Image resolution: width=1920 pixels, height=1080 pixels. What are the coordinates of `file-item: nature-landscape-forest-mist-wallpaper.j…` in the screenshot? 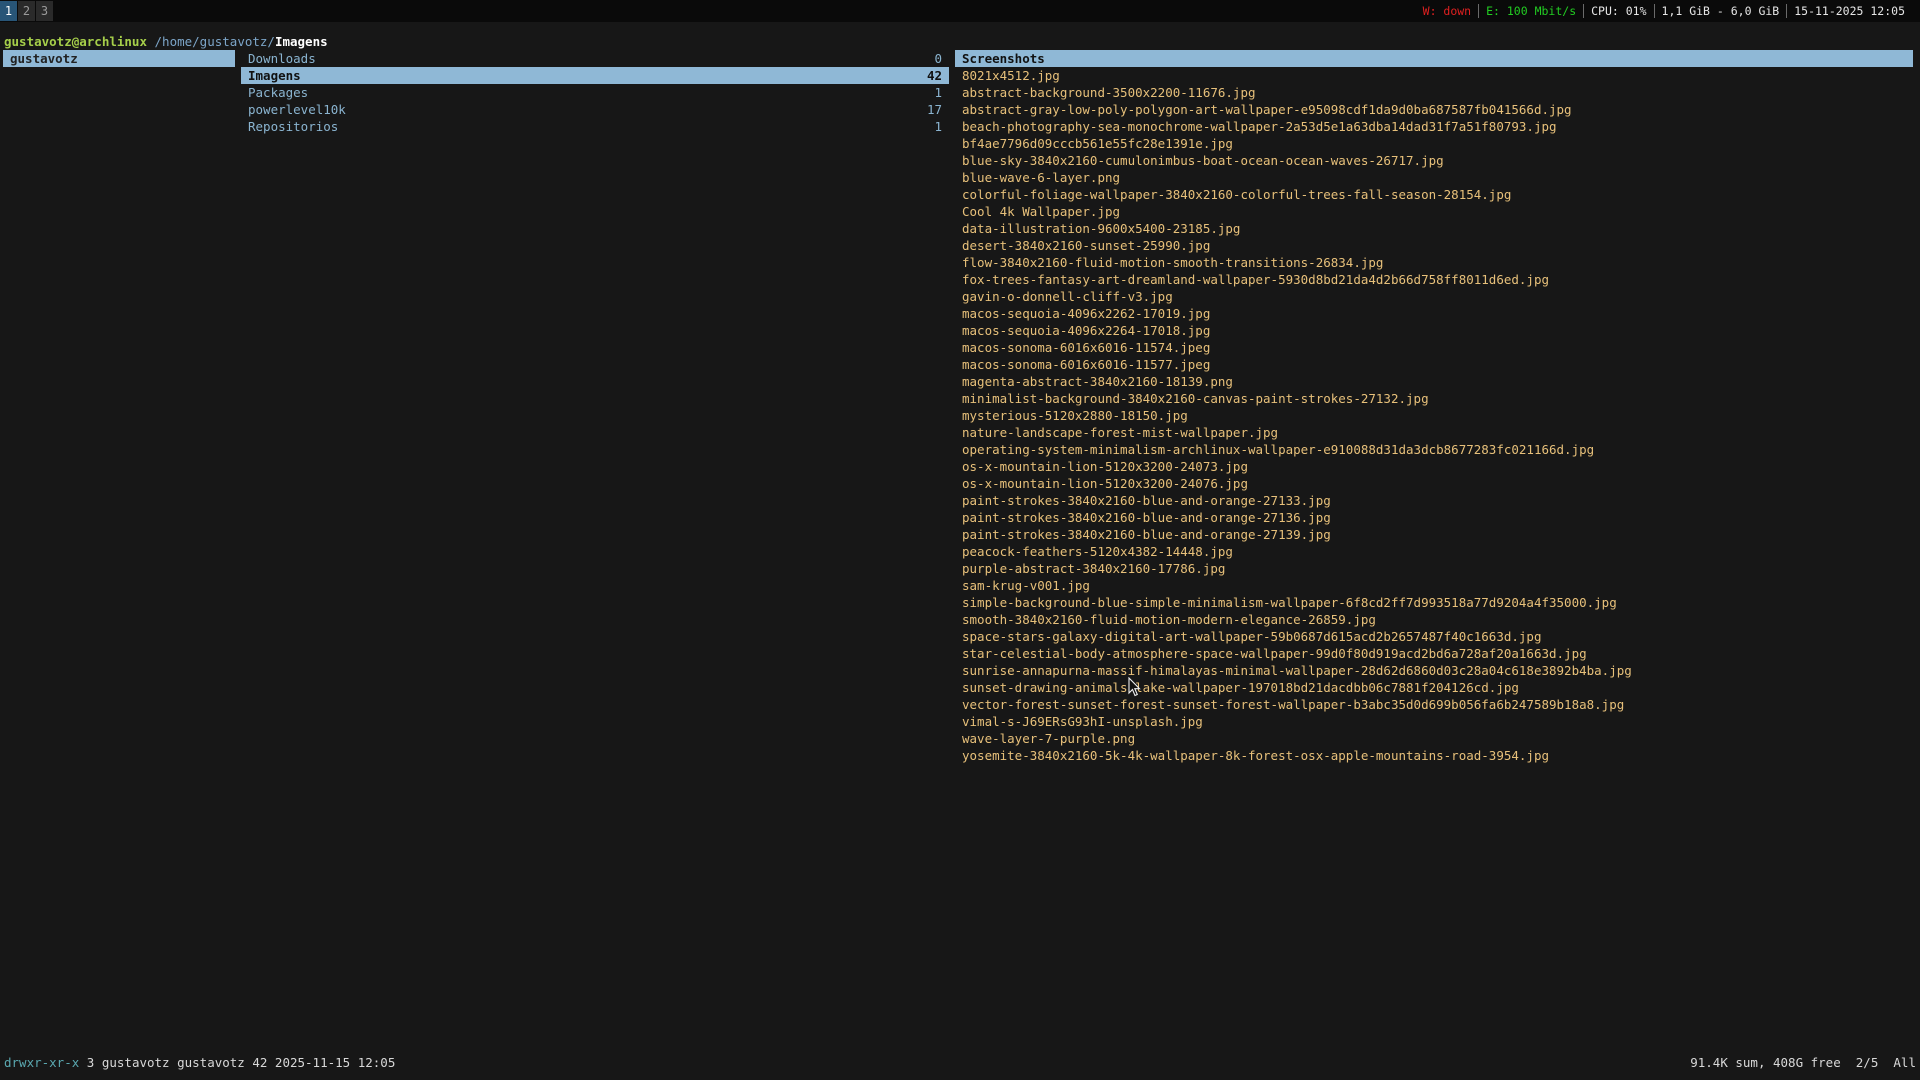 It's located at (1434, 432).